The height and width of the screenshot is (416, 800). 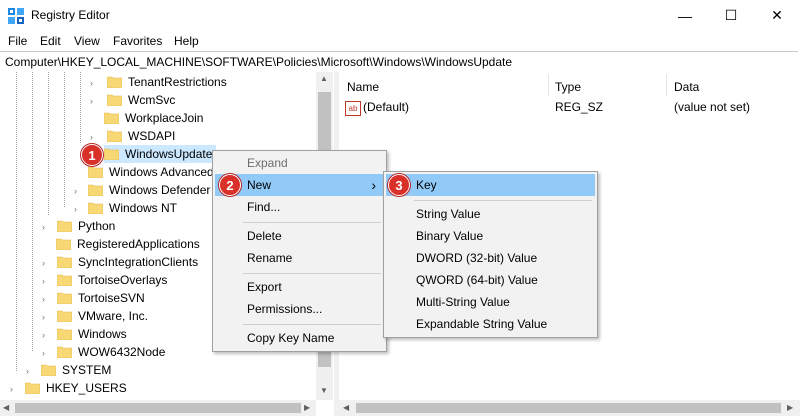 I want to click on menu-item-export: Export, so click(x=299, y=287).